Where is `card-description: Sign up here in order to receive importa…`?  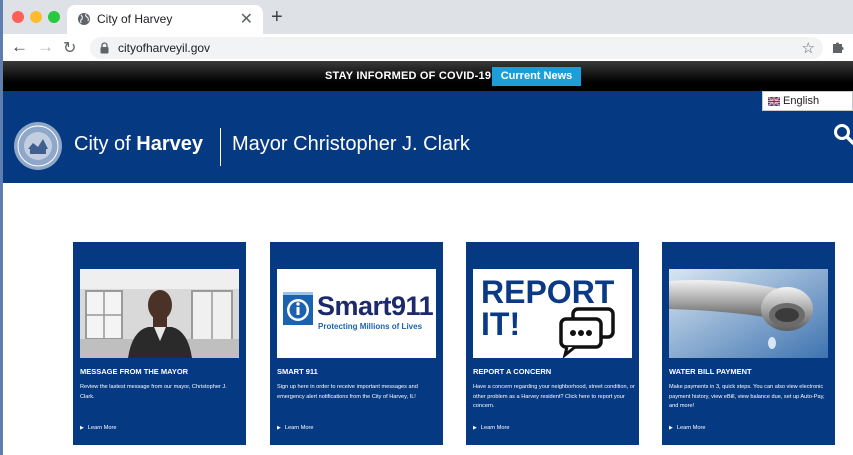
card-description: Sign up here in order to receive importa… is located at coordinates (347, 392).